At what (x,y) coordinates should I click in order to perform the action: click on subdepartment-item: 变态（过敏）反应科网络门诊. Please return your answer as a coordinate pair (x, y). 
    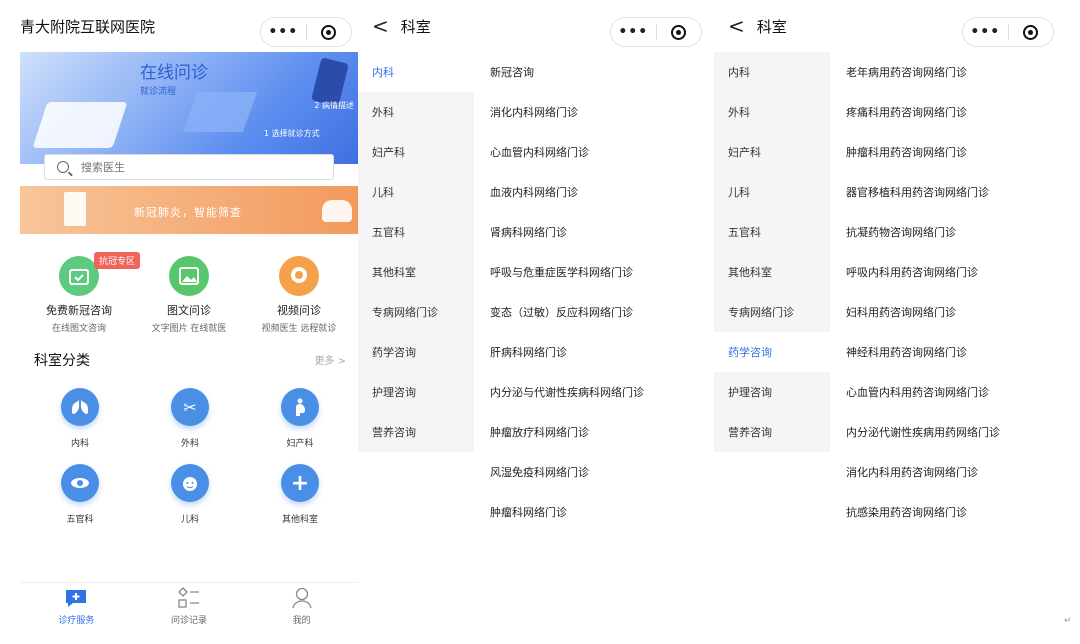
    Looking at the image, I should click on (567, 312).